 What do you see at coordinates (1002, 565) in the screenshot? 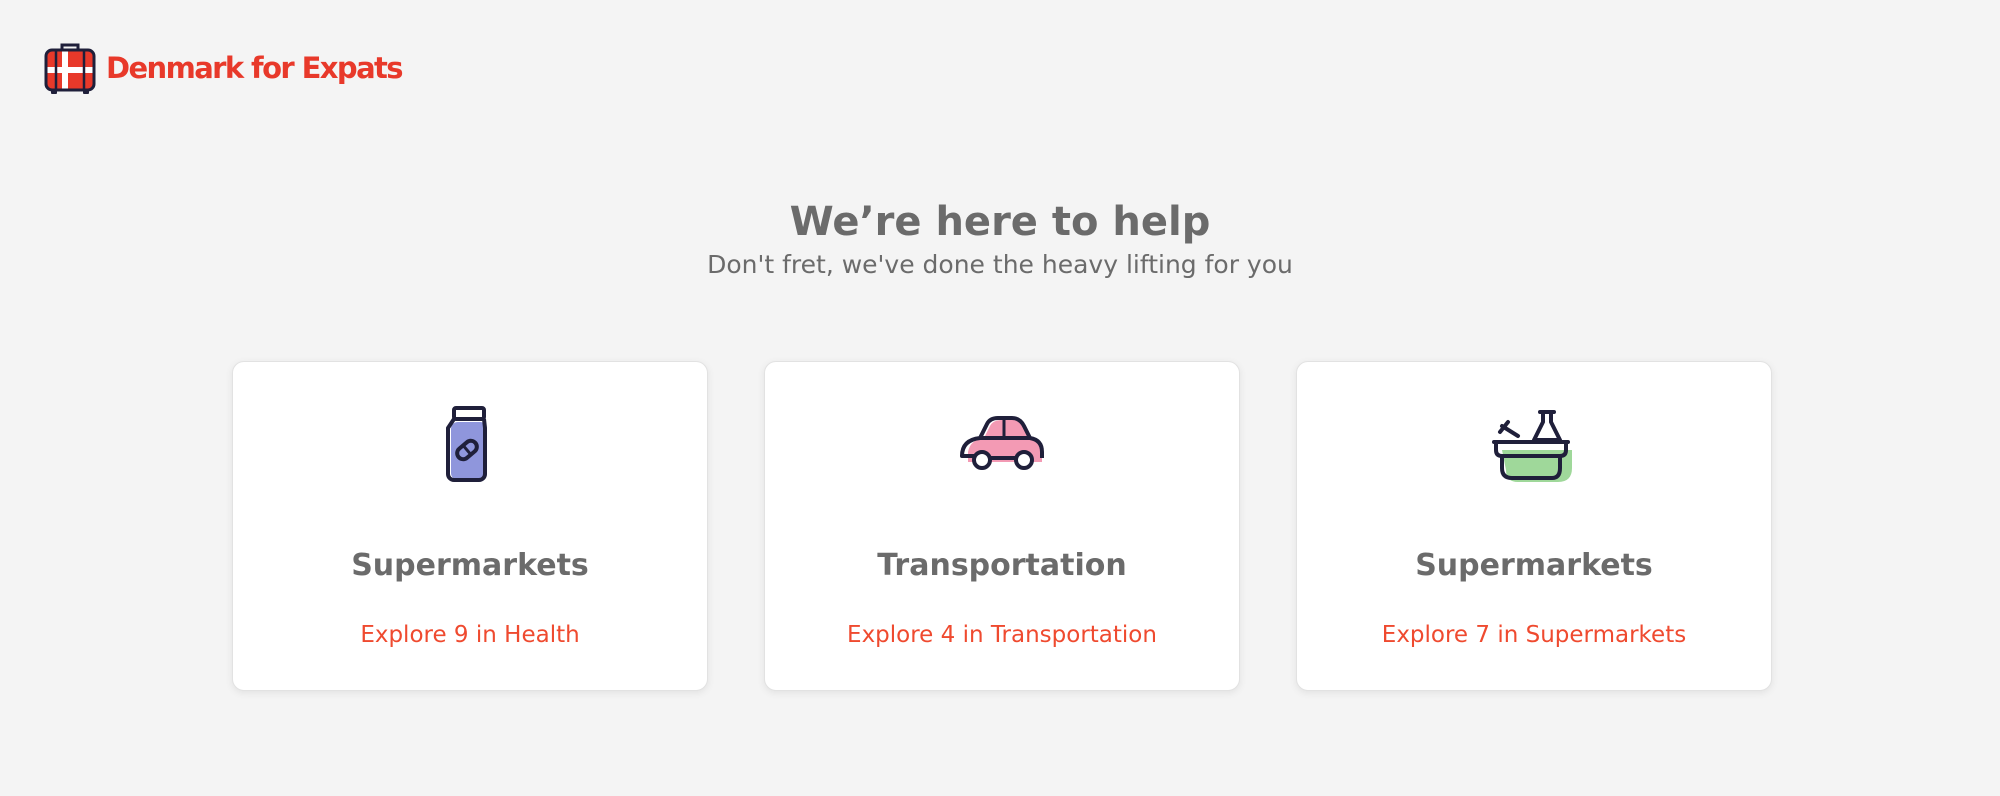
I see `card-title: Transportation` at bounding box center [1002, 565].